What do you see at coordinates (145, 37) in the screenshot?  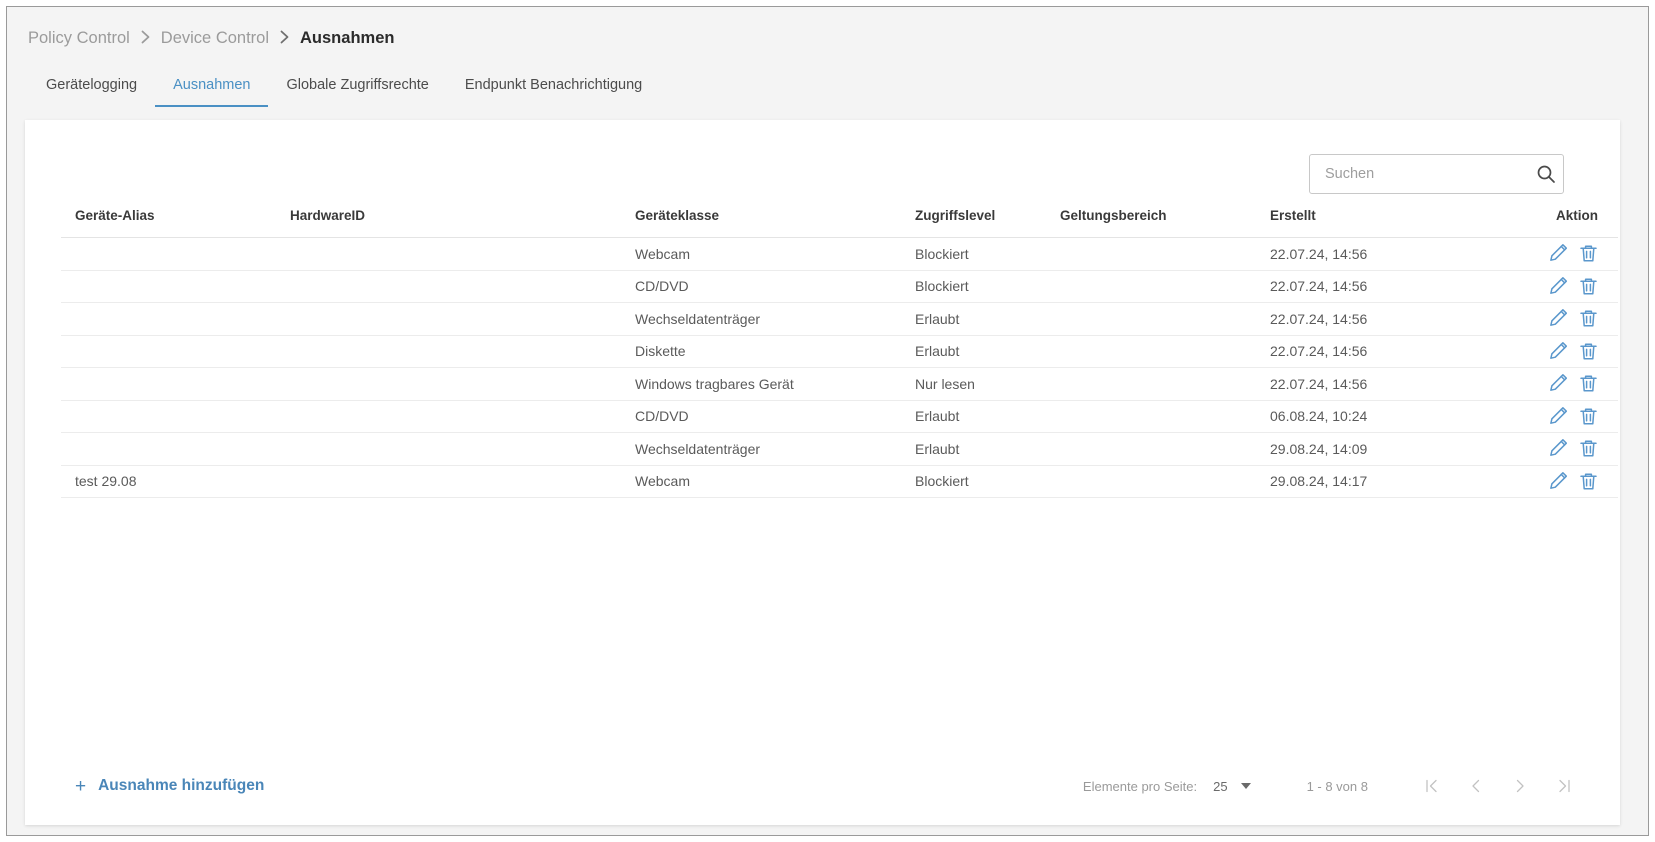 I see `chevron-right-icon` at bounding box center [145, 37].